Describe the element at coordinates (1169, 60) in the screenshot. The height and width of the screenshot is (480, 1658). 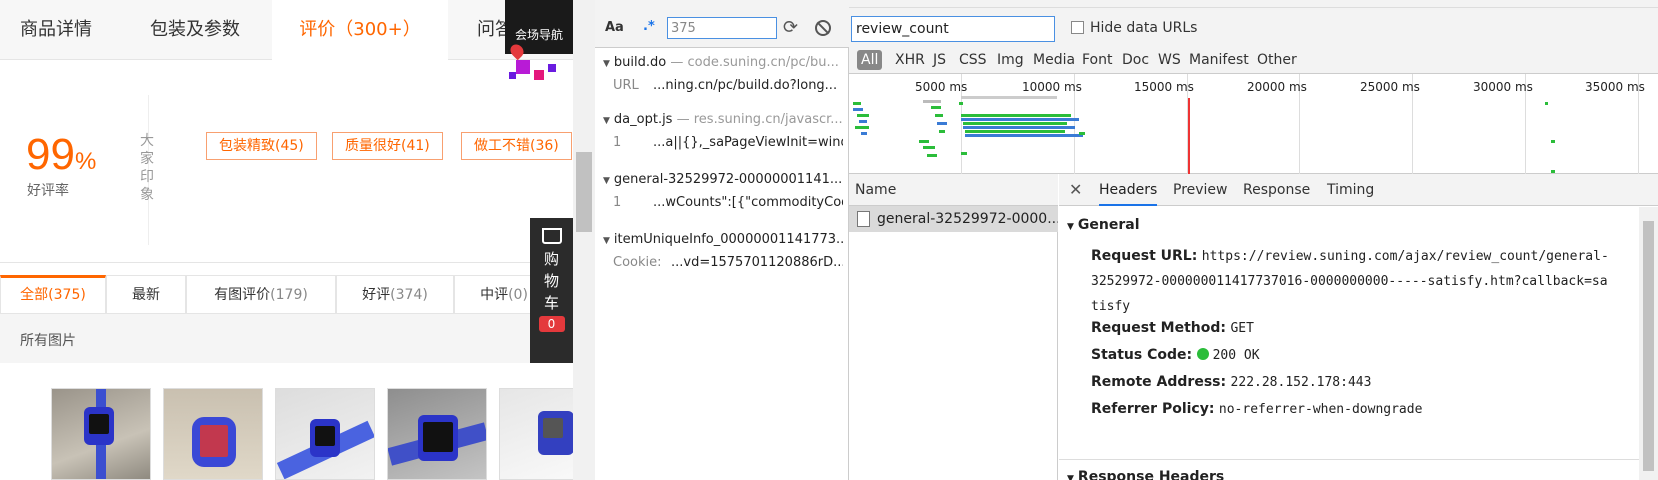
I see `type-ws: WS` at that location.